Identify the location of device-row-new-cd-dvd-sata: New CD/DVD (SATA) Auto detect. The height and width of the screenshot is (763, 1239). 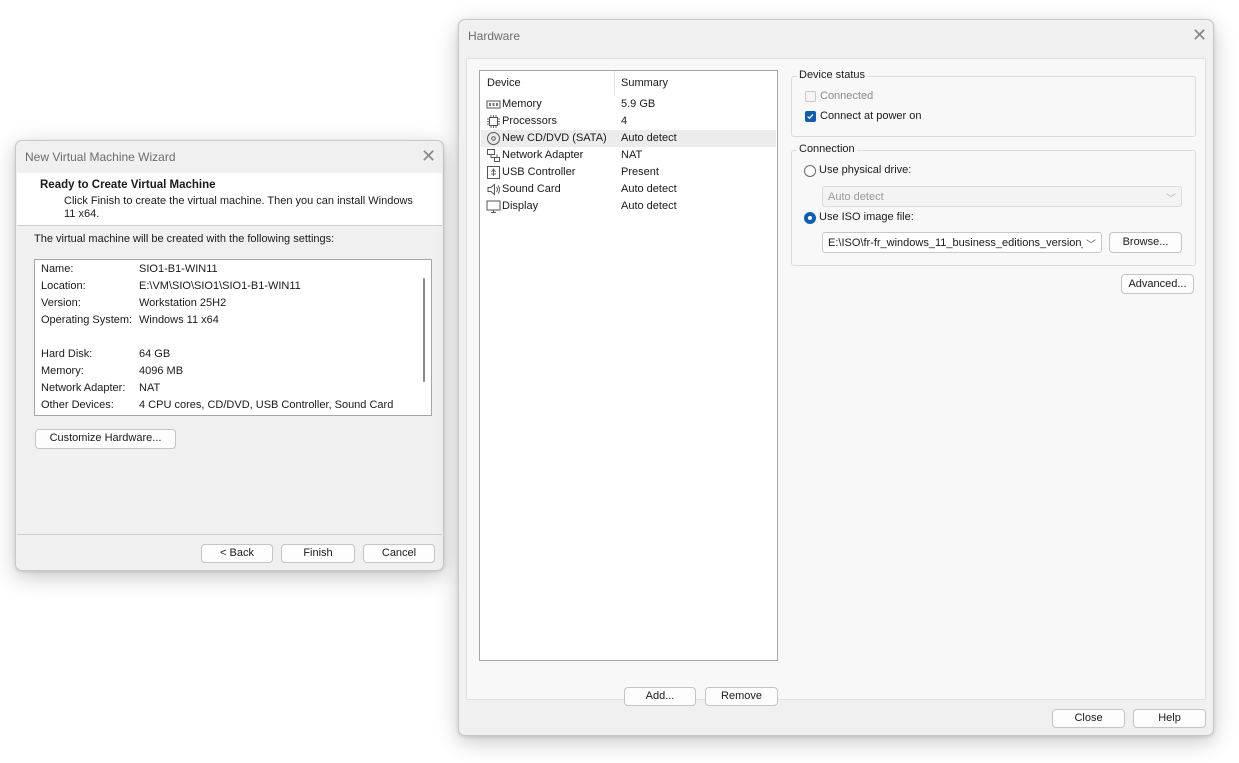
(628, 138).